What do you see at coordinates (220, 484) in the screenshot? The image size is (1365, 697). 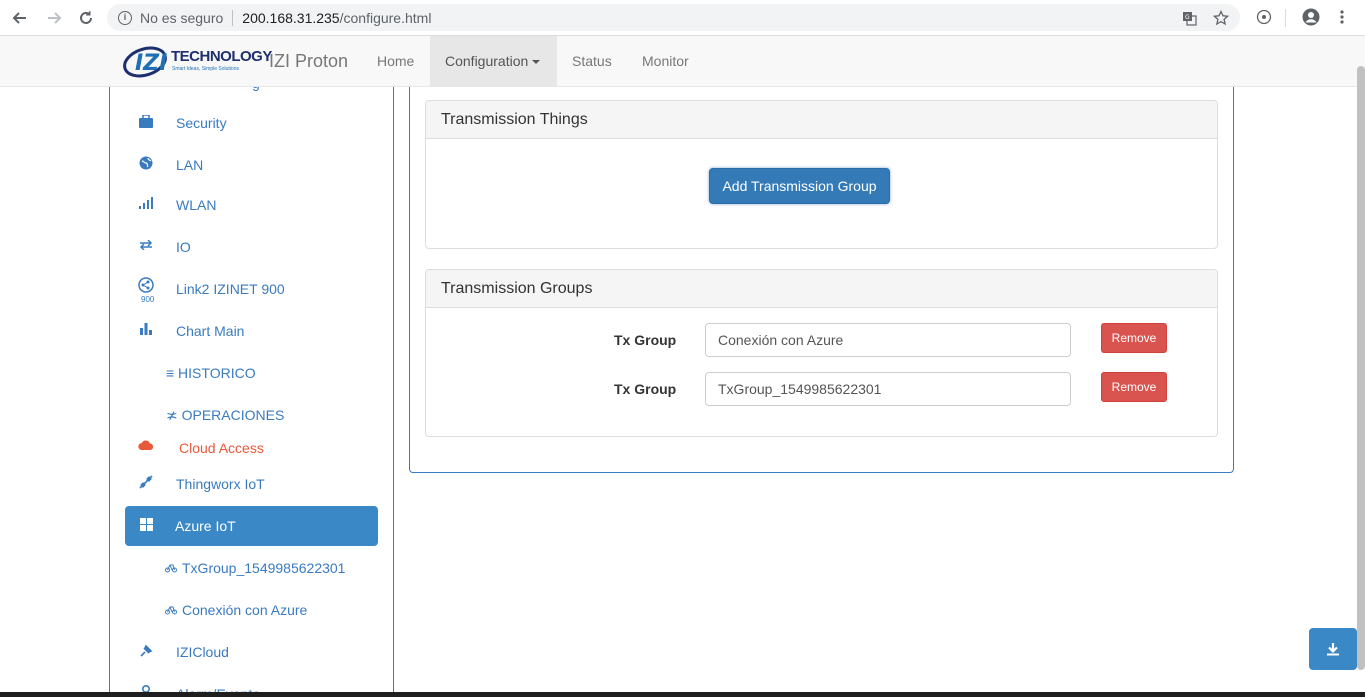 I see `sidebar-item-label: Thingworx IoT` at bounding box center [220, 484].